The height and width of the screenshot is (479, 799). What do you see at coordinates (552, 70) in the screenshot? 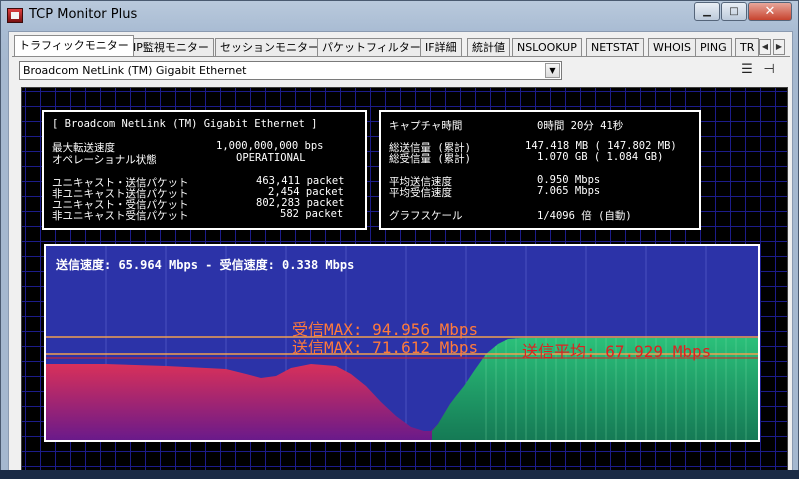
I see `chevron-down-icon: ▼` at bounding box center [552, 70].